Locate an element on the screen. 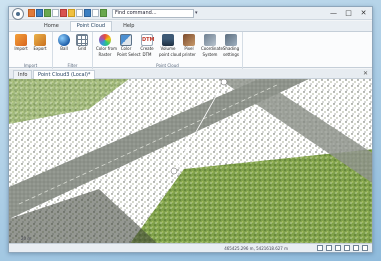 The width and height of the screenshot is (381, 261). volume-label: Volume is located at coordinates (168, 48).